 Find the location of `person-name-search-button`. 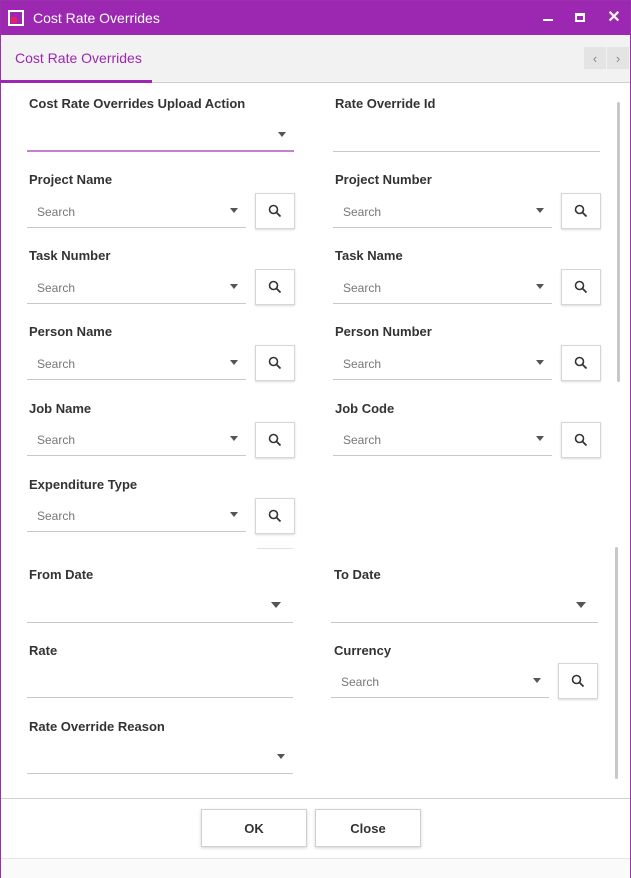

person-name-search-button is located at coordinates (275, 363).